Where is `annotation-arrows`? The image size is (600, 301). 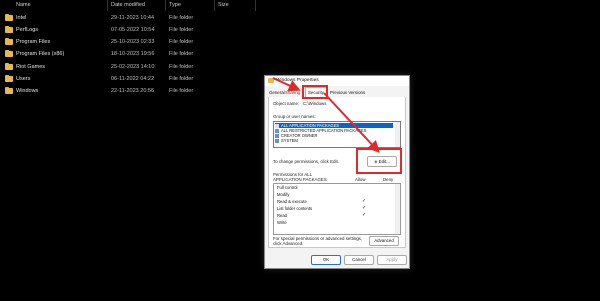 annotation-arrows is located at coordinates (326, 115).